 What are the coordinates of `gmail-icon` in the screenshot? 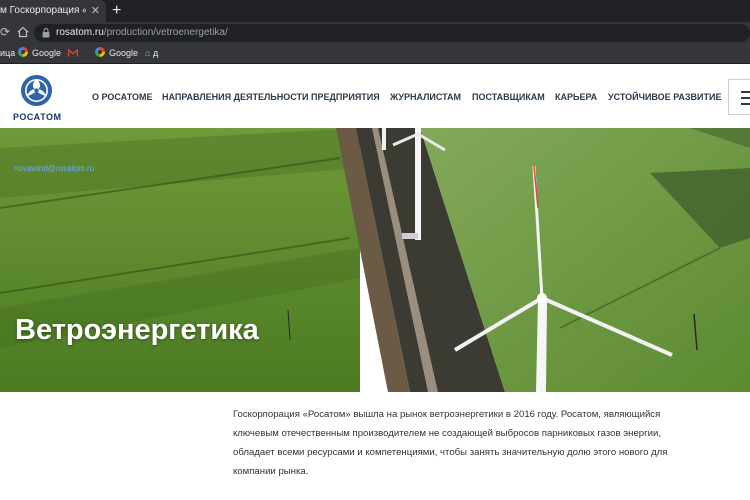 It's located at (73, 53).